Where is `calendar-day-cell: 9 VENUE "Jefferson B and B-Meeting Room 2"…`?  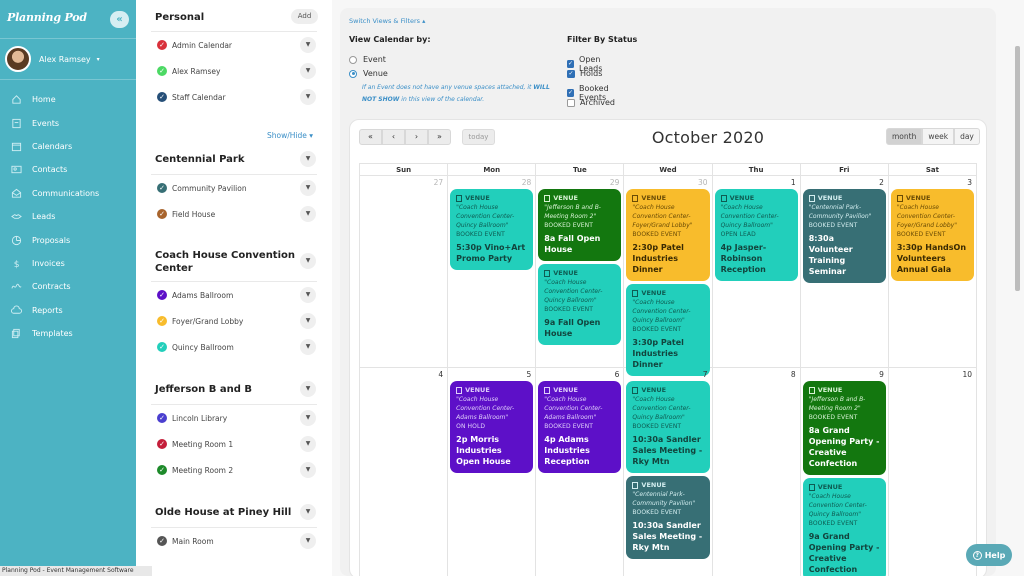
calendar-day-cell: 9 VENUE "Jefferson B and B-Meeting Room 2"… is located at coordinates (845, 472).